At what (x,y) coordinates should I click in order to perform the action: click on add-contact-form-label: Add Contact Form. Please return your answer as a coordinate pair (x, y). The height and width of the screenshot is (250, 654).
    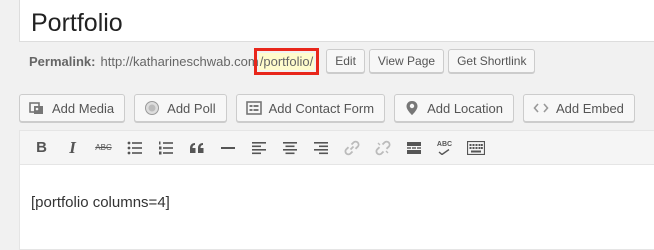
    Looking at the image, I should click on (321, 108).